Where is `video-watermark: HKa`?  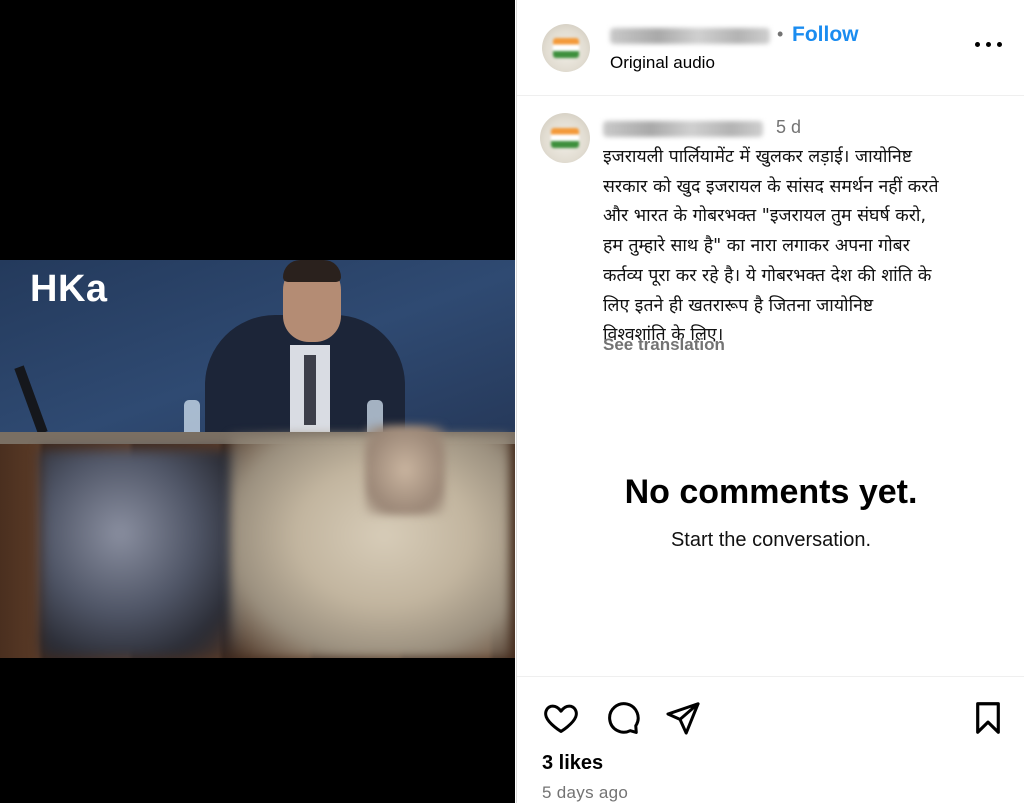 video-watermark: HKa is located at coordinates (69, 289).